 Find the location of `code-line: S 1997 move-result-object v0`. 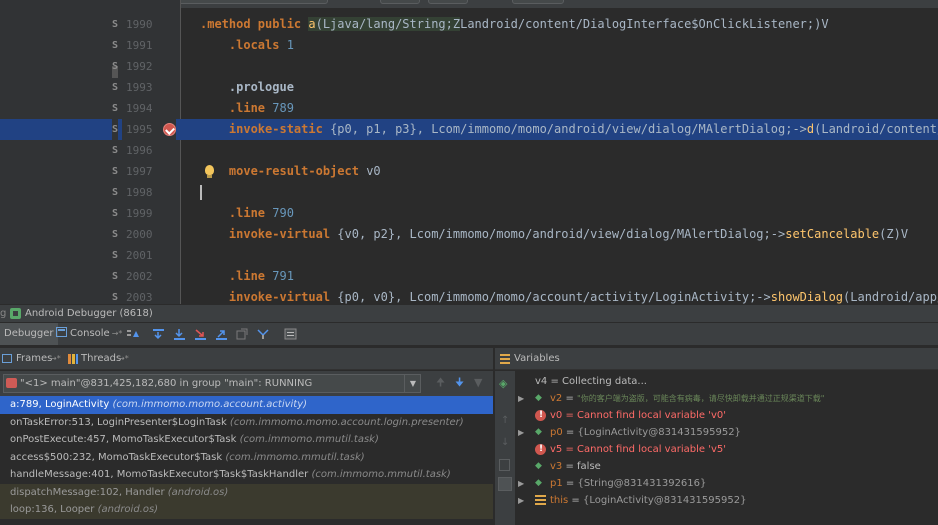

code-line: S 1997 move-result-object v0 is located at coordinates (469, 171).